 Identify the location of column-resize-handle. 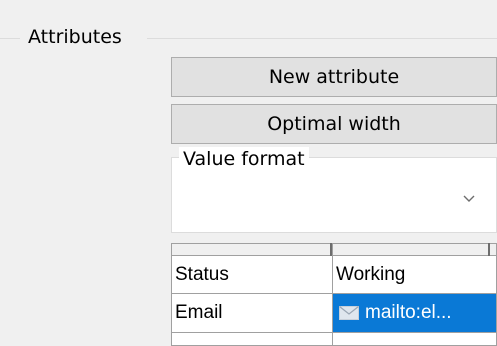
(489, 249).